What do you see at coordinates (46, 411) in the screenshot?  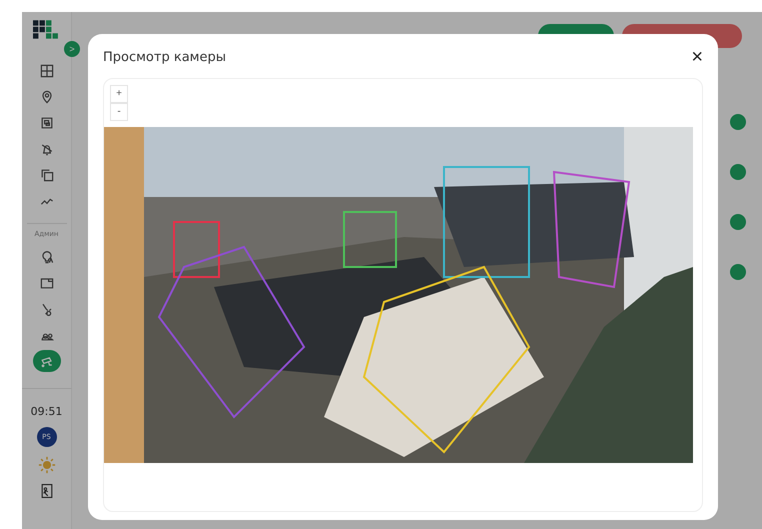 I see `clock-time: 09:51` at bounding box center [46, 411].